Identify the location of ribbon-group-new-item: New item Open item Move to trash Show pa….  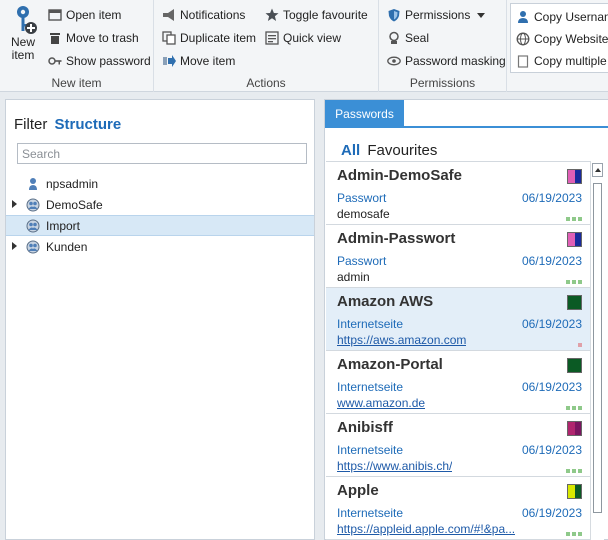
(77, 46).